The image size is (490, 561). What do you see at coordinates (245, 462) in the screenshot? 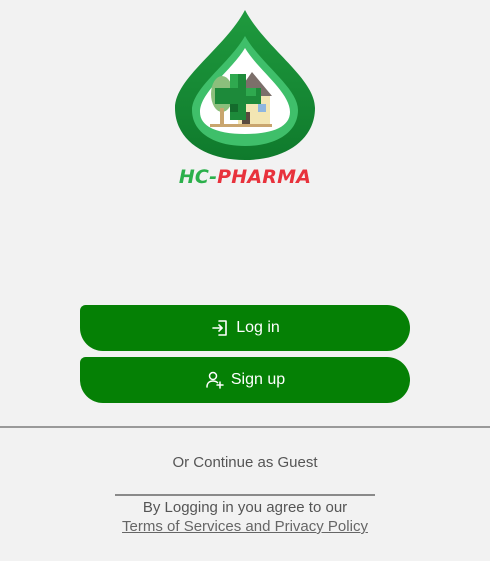
I see `continue-as-guest-link: Or Continue as Guest` at bounding box center [245, 462].